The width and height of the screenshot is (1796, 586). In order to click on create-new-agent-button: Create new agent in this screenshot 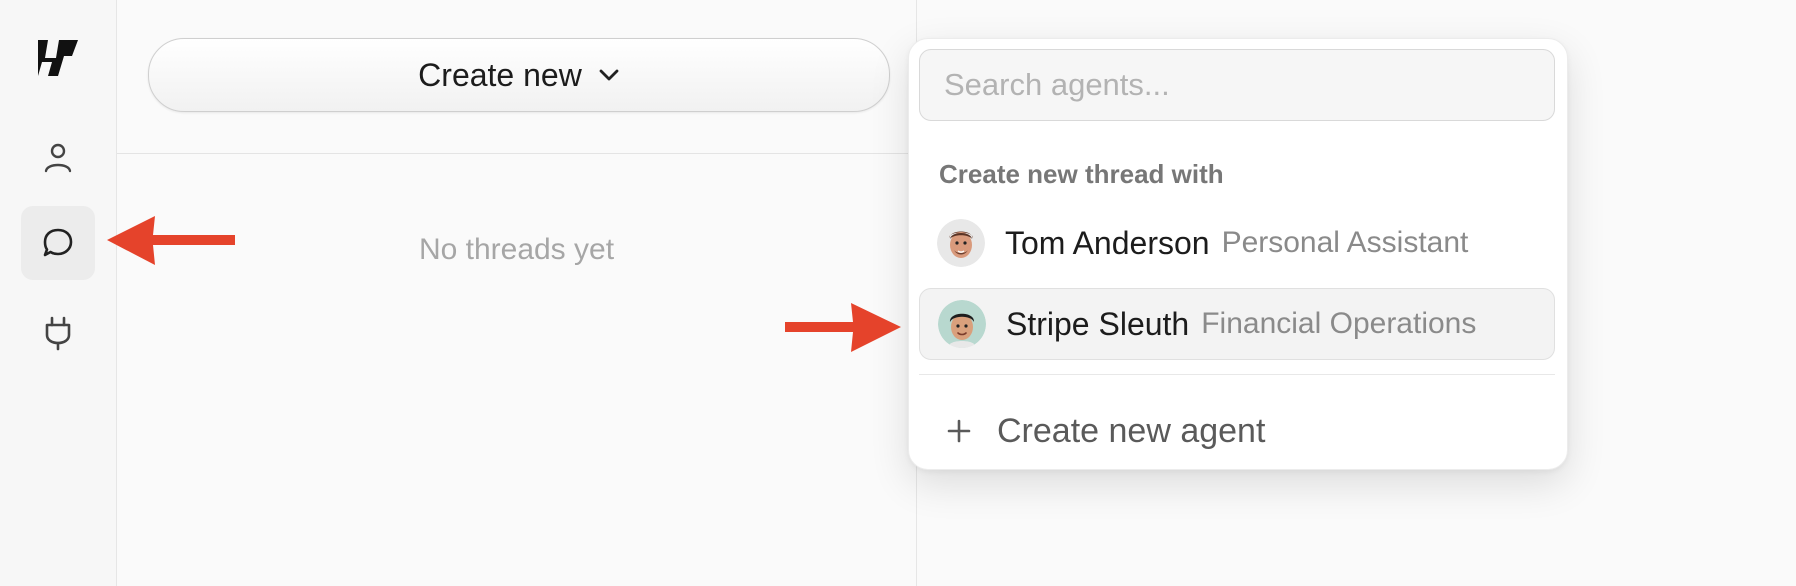, I will do `click(1102, 431)`.